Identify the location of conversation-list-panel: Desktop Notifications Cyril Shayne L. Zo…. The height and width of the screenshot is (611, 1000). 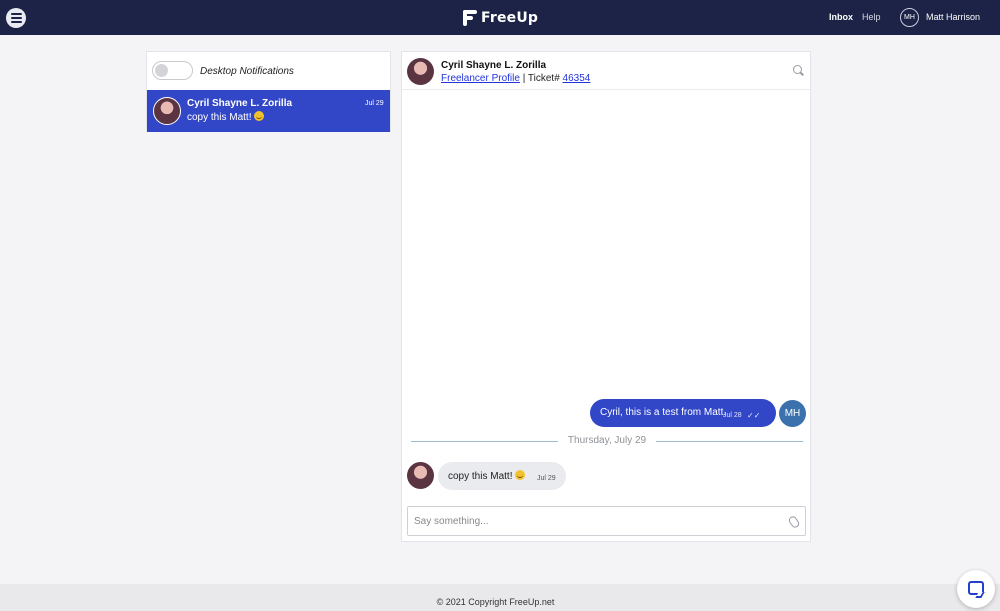
(268, 91).